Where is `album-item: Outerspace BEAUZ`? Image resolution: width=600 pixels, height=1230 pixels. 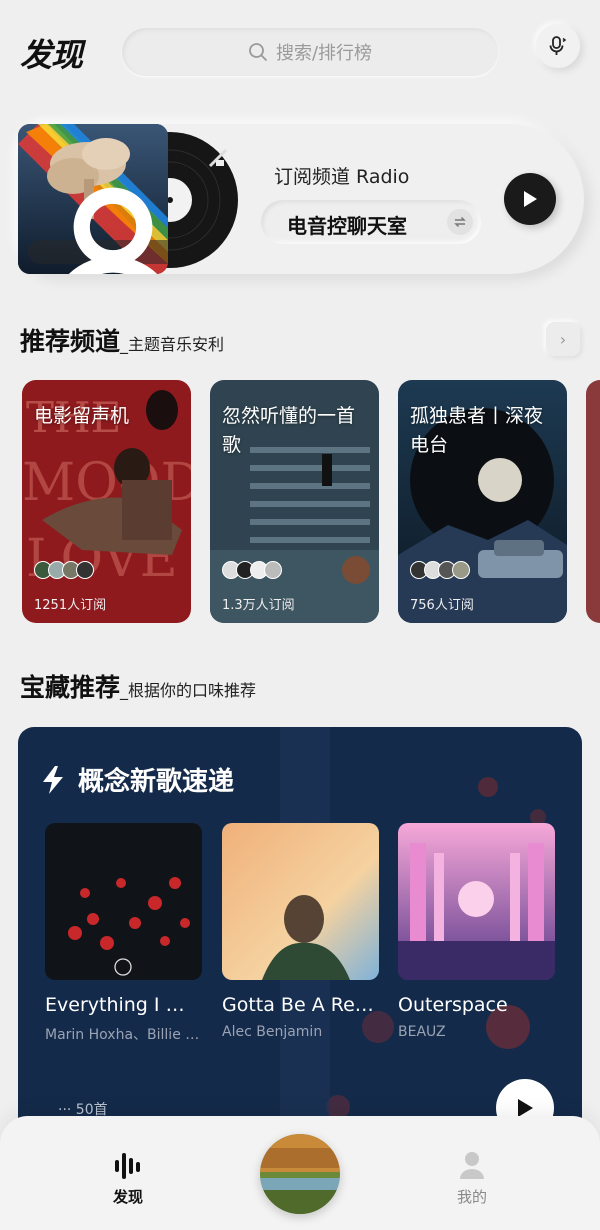
album-item: Outerspace BEAUZ is located at coordinates (476, 931).